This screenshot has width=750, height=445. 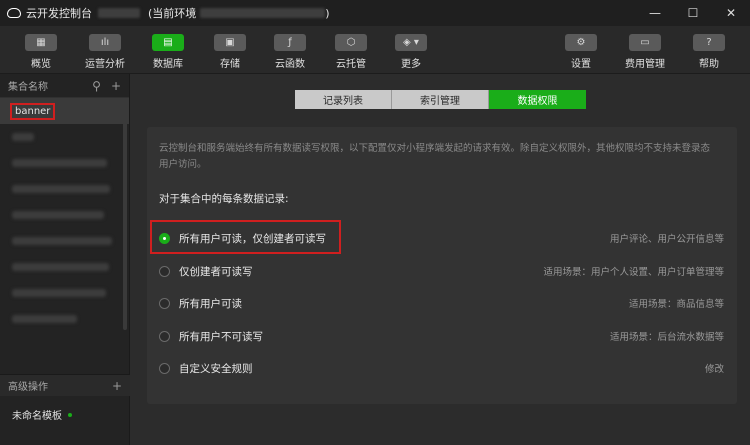 I want to click on sidebar-scrollbar, so click(x=125, y=215).